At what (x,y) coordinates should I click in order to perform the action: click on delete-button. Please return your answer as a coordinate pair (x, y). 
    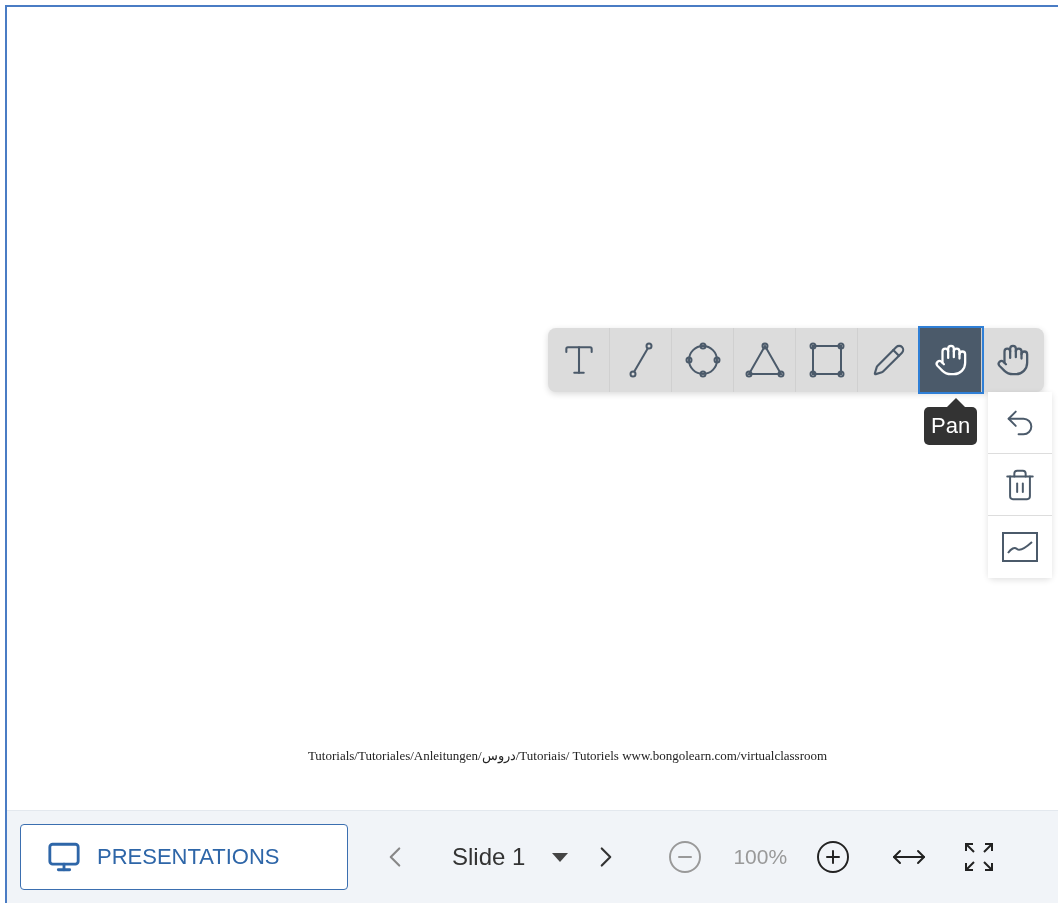
    Looking at the image, I should click on (1020, 485).